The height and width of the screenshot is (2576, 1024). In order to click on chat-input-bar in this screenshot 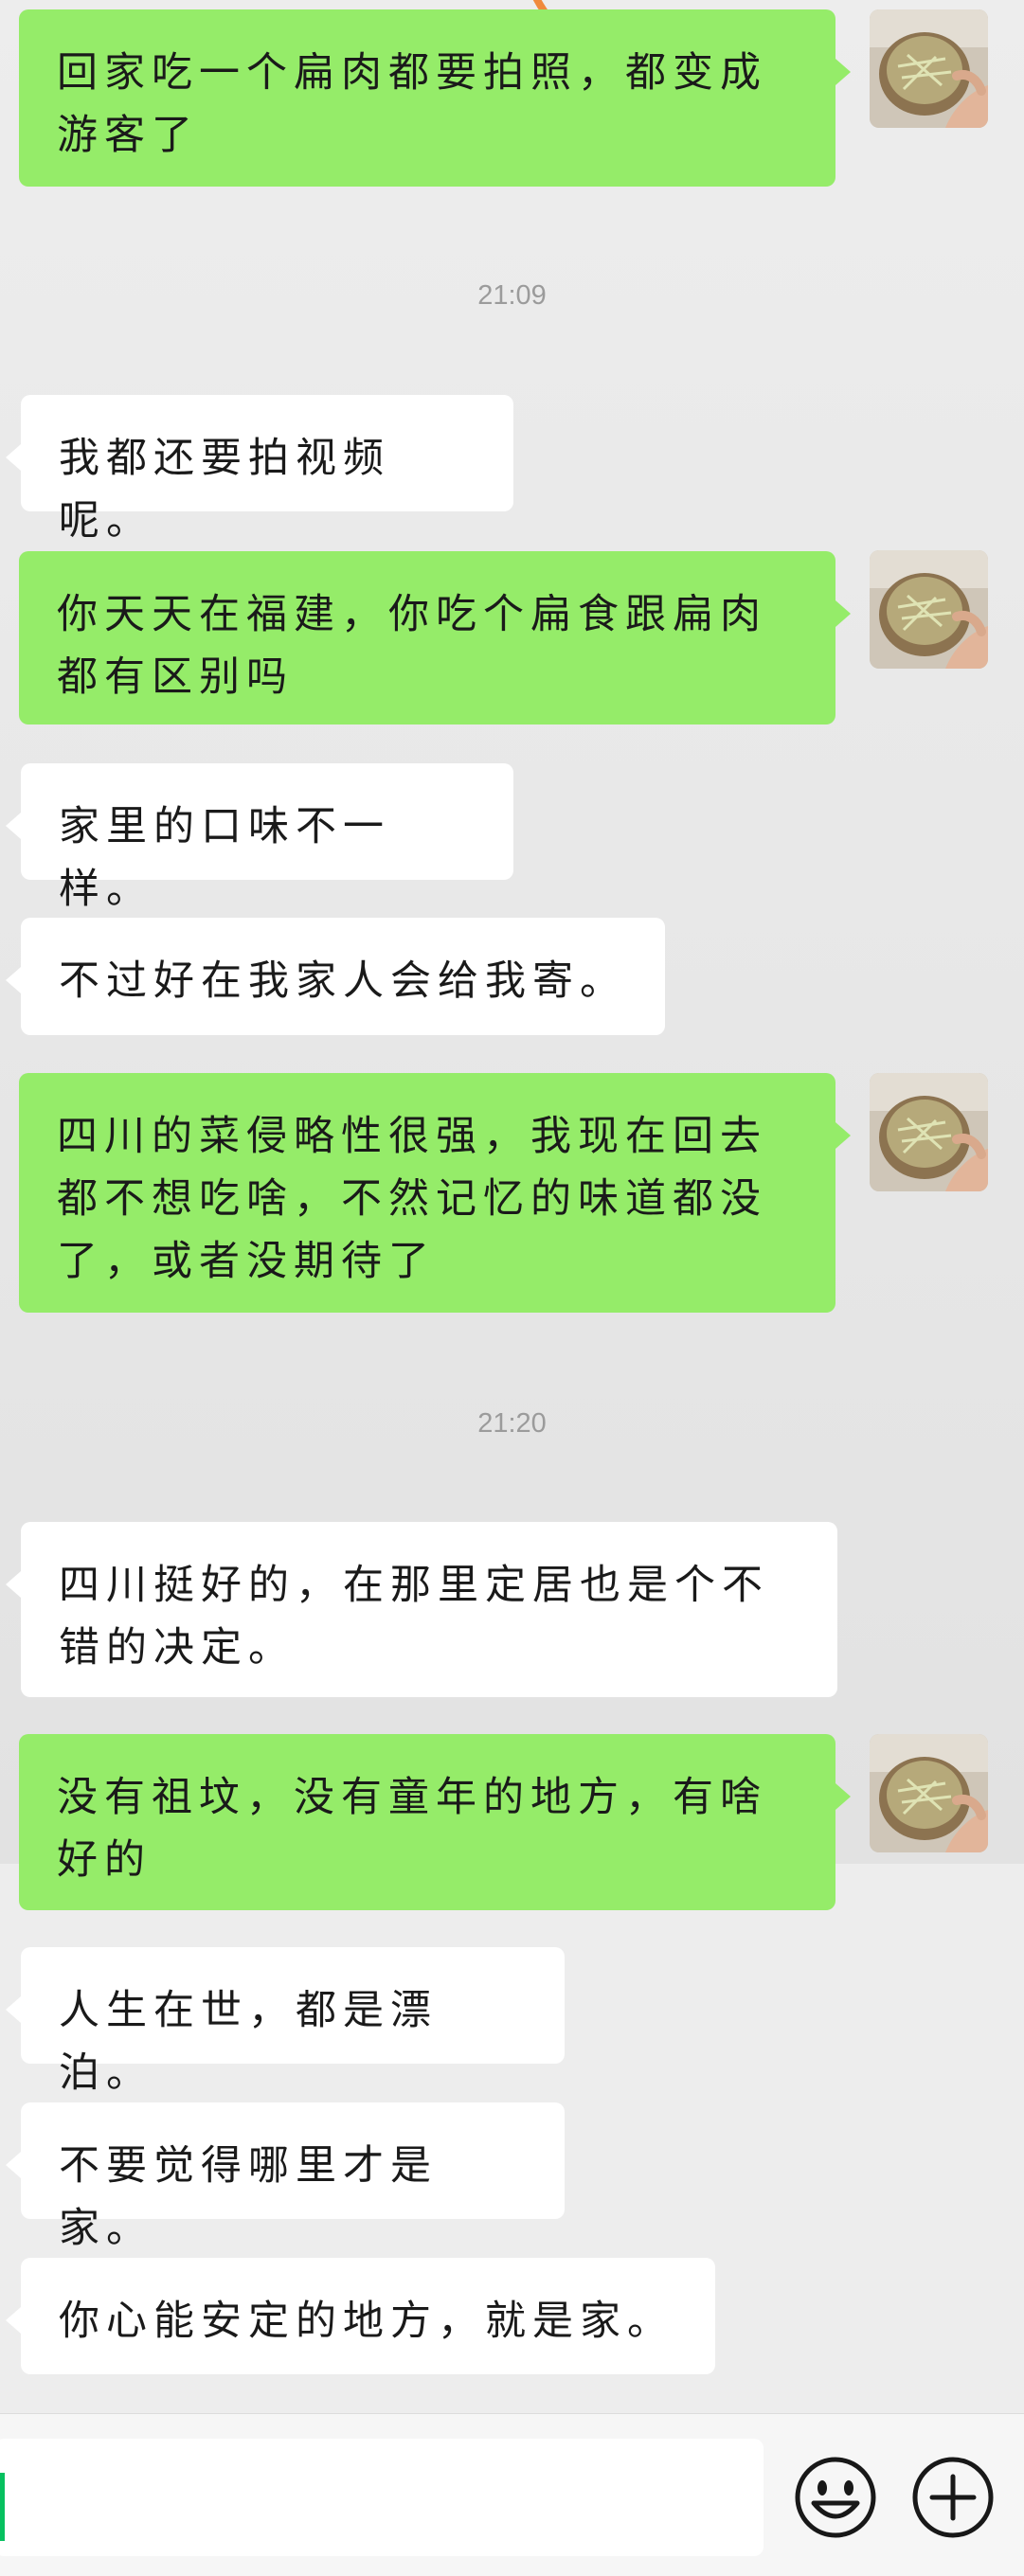, I will do `click(512, 2494)`.